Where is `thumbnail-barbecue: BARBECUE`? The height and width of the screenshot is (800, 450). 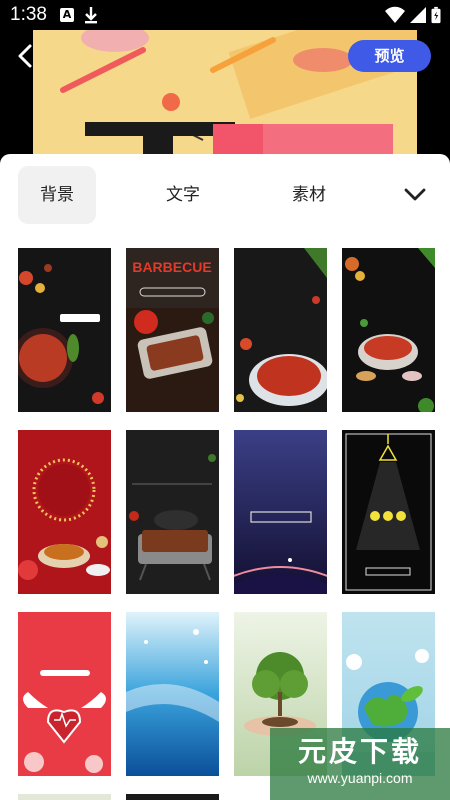
thumbnail-barbecue: BARBECUE is located at coordinates (172, 330).